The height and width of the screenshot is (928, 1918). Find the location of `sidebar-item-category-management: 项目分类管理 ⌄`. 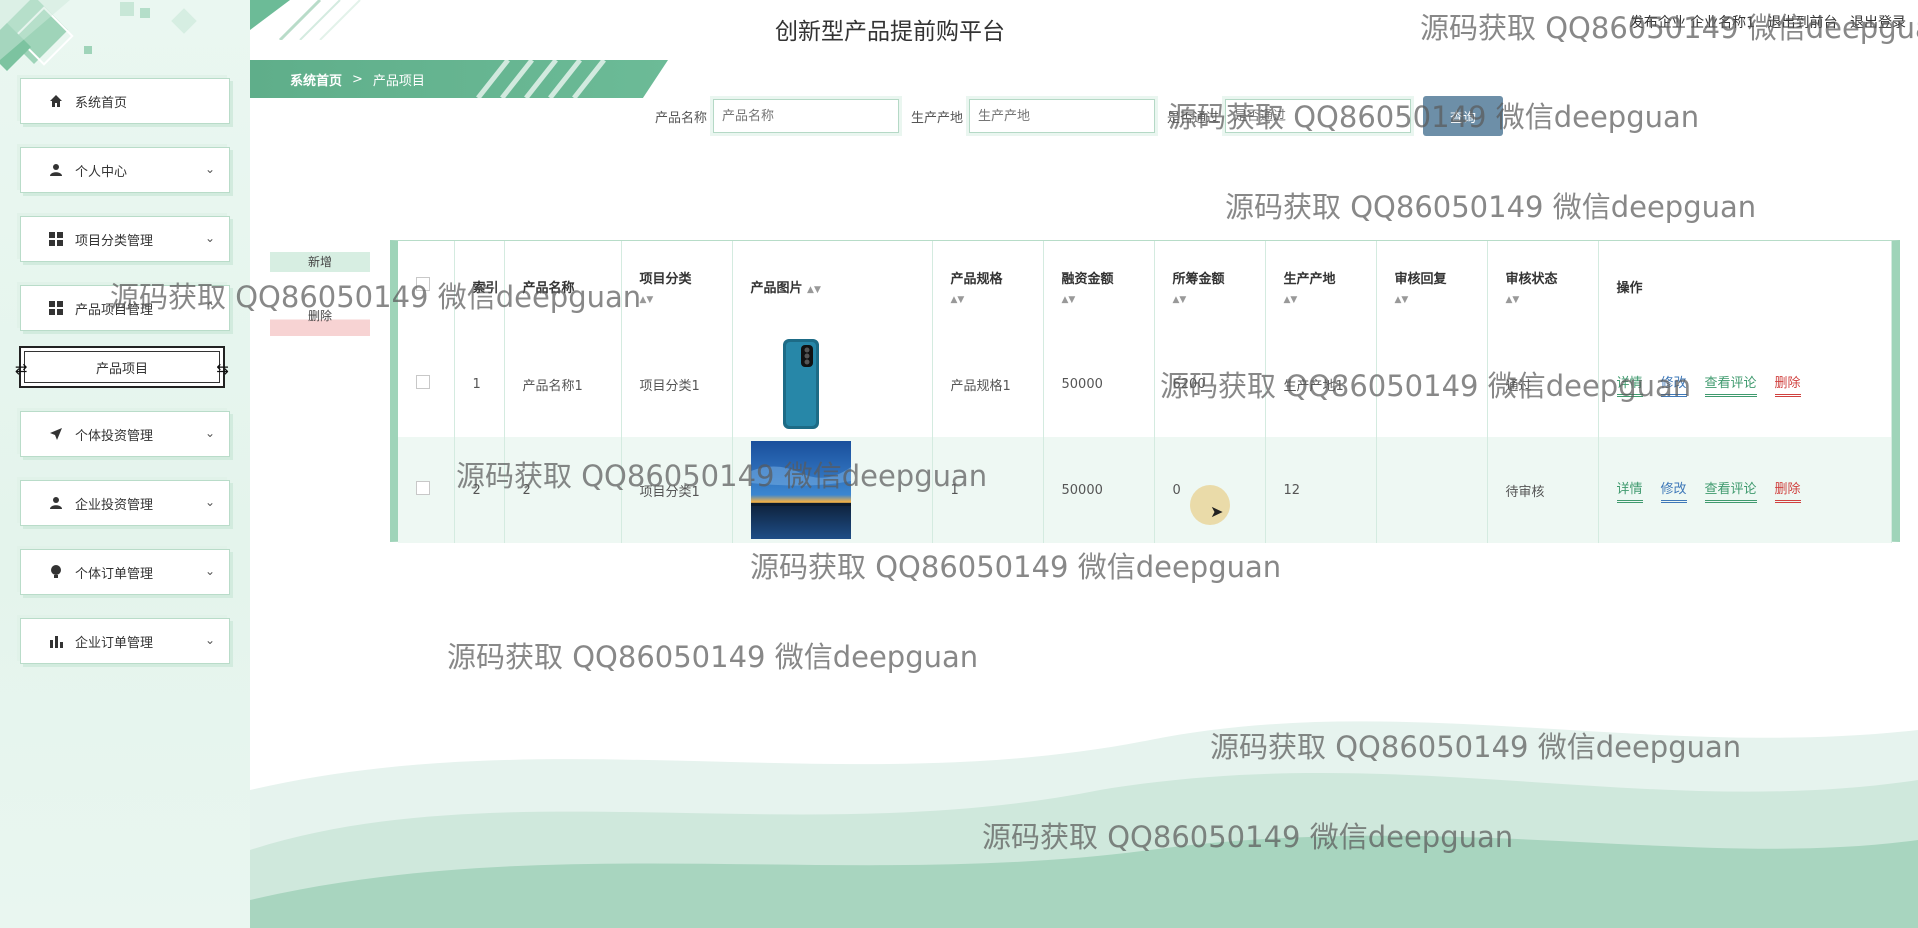

sidebar-item-category-management: 项目分类管理 ⌄ is located at coordinates (125, 239).